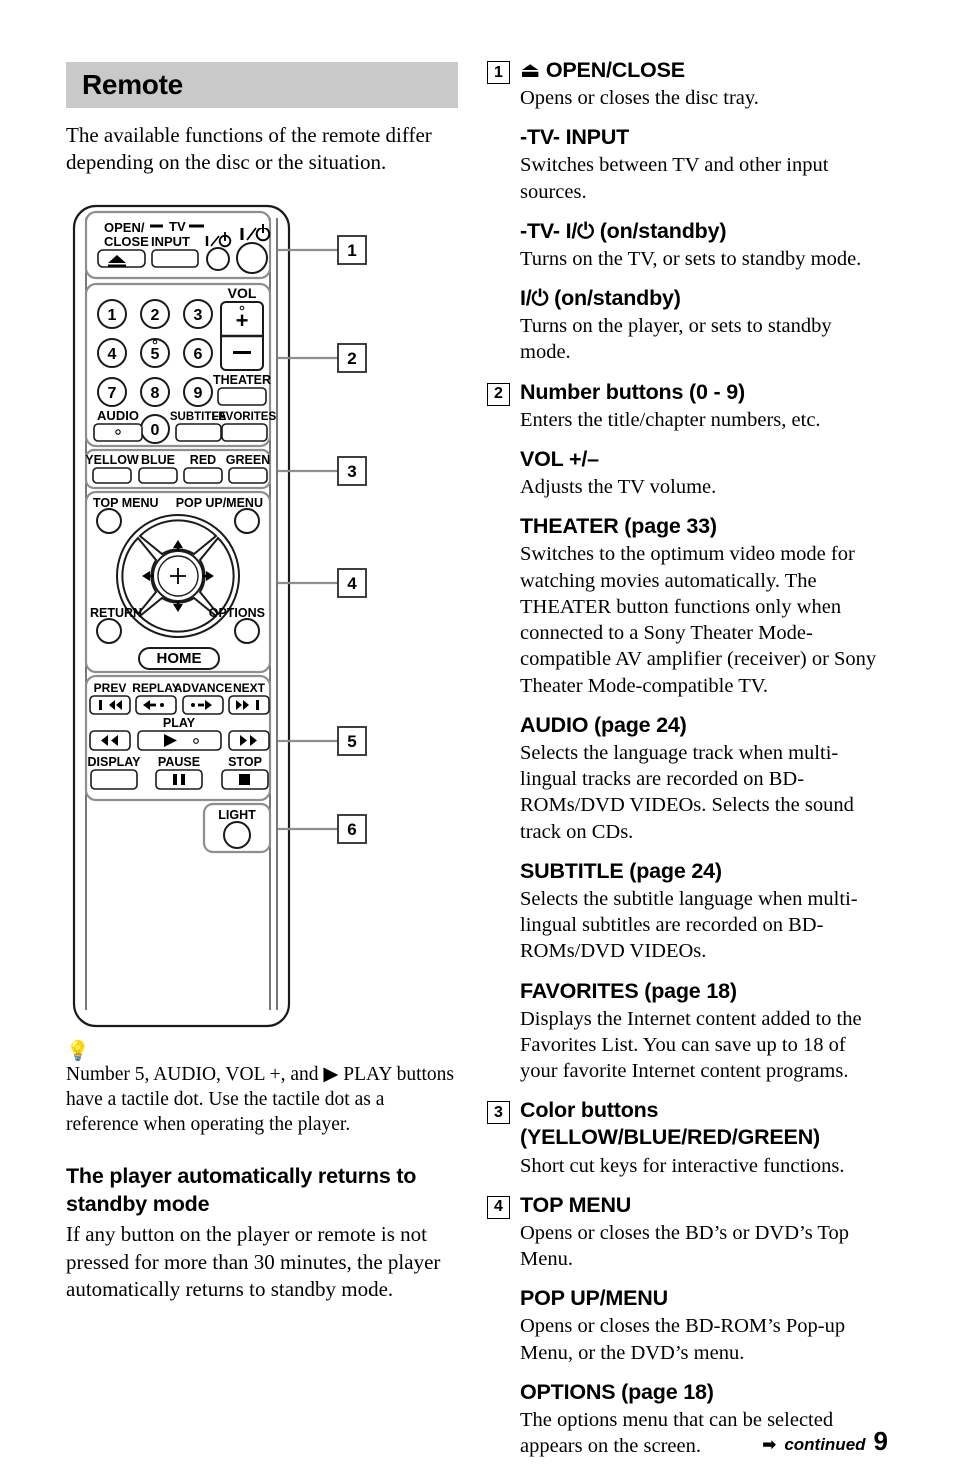  Describe the element at coordinates (109, 630) in the screenshot. I see `return-button` at that location.